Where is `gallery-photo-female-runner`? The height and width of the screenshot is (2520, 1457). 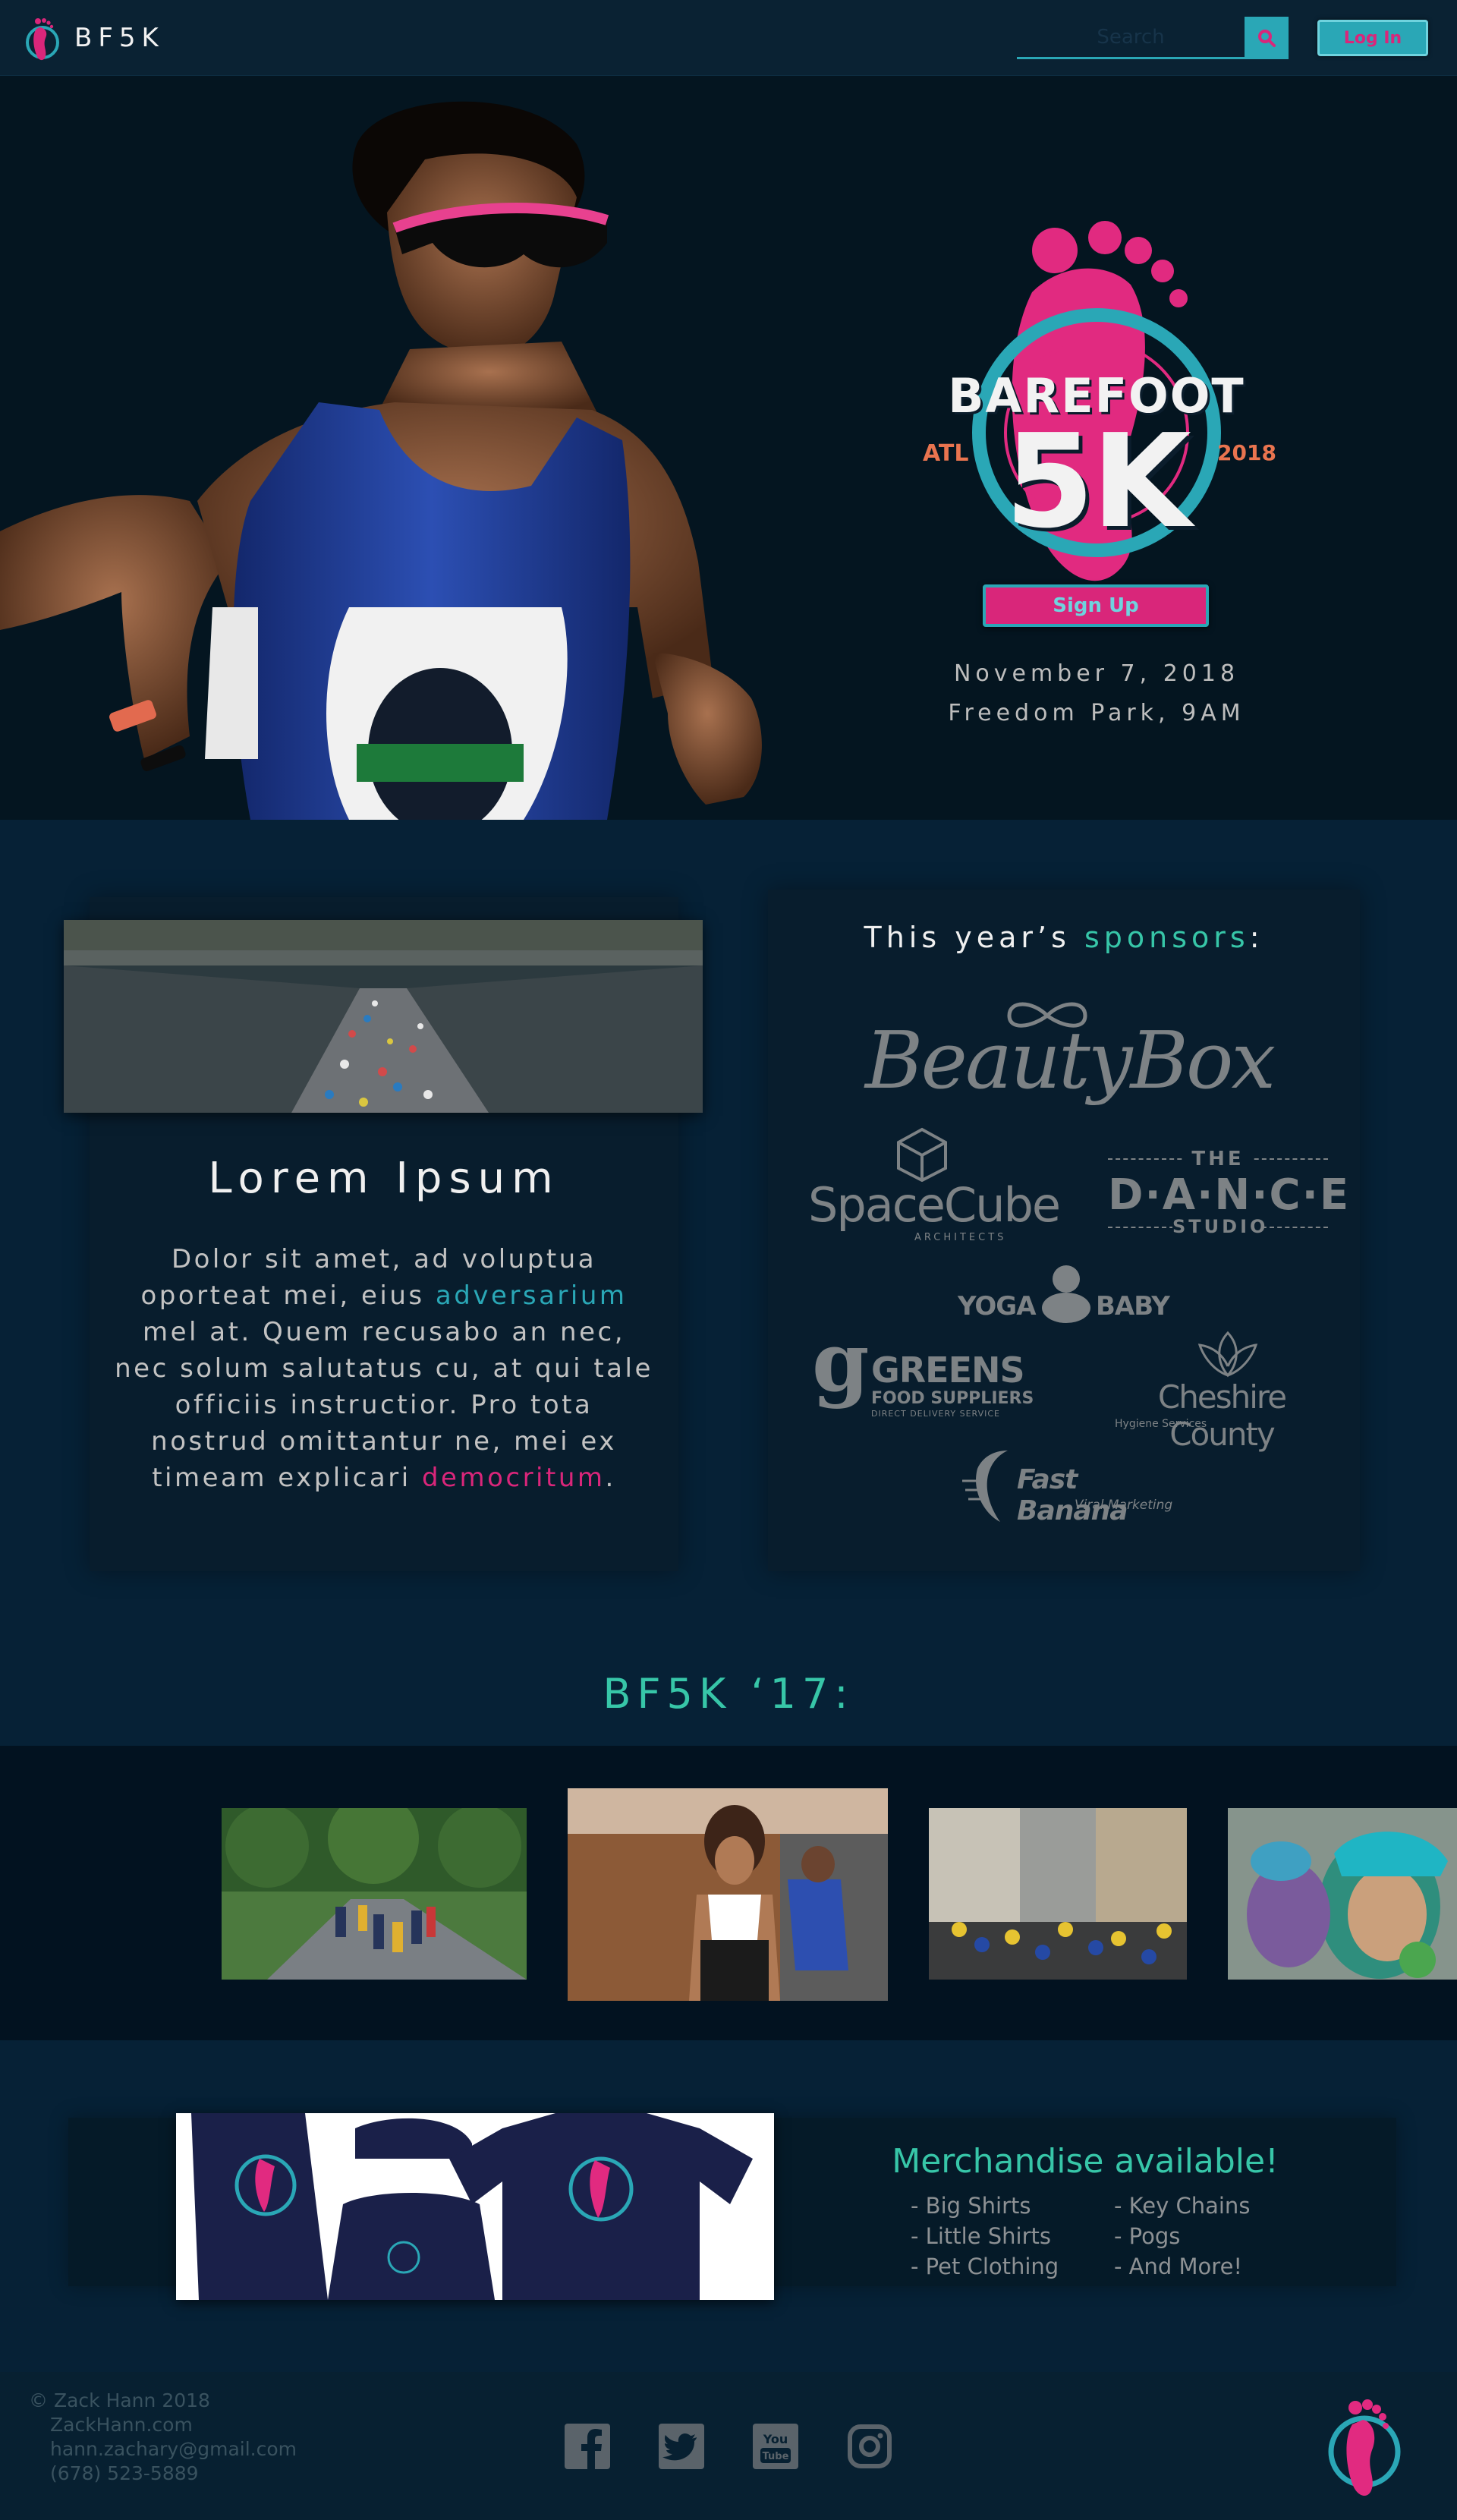
gallery-photo-female-runner is located at coordinates (728, 1894).